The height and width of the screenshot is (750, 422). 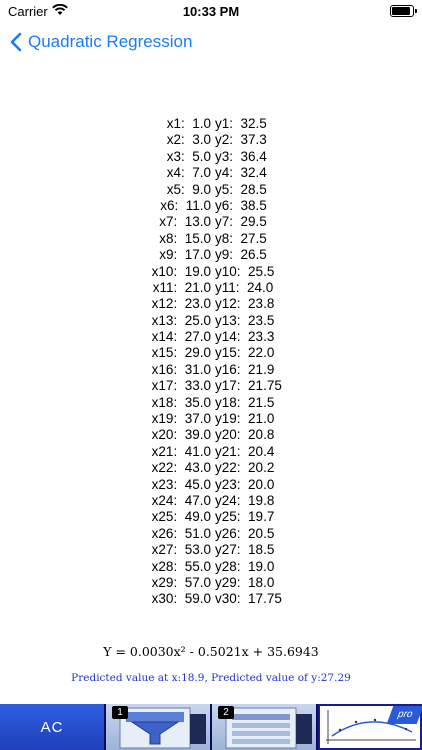 I want to click on x-value: x27: 53.0, so click(x=181, y=550).